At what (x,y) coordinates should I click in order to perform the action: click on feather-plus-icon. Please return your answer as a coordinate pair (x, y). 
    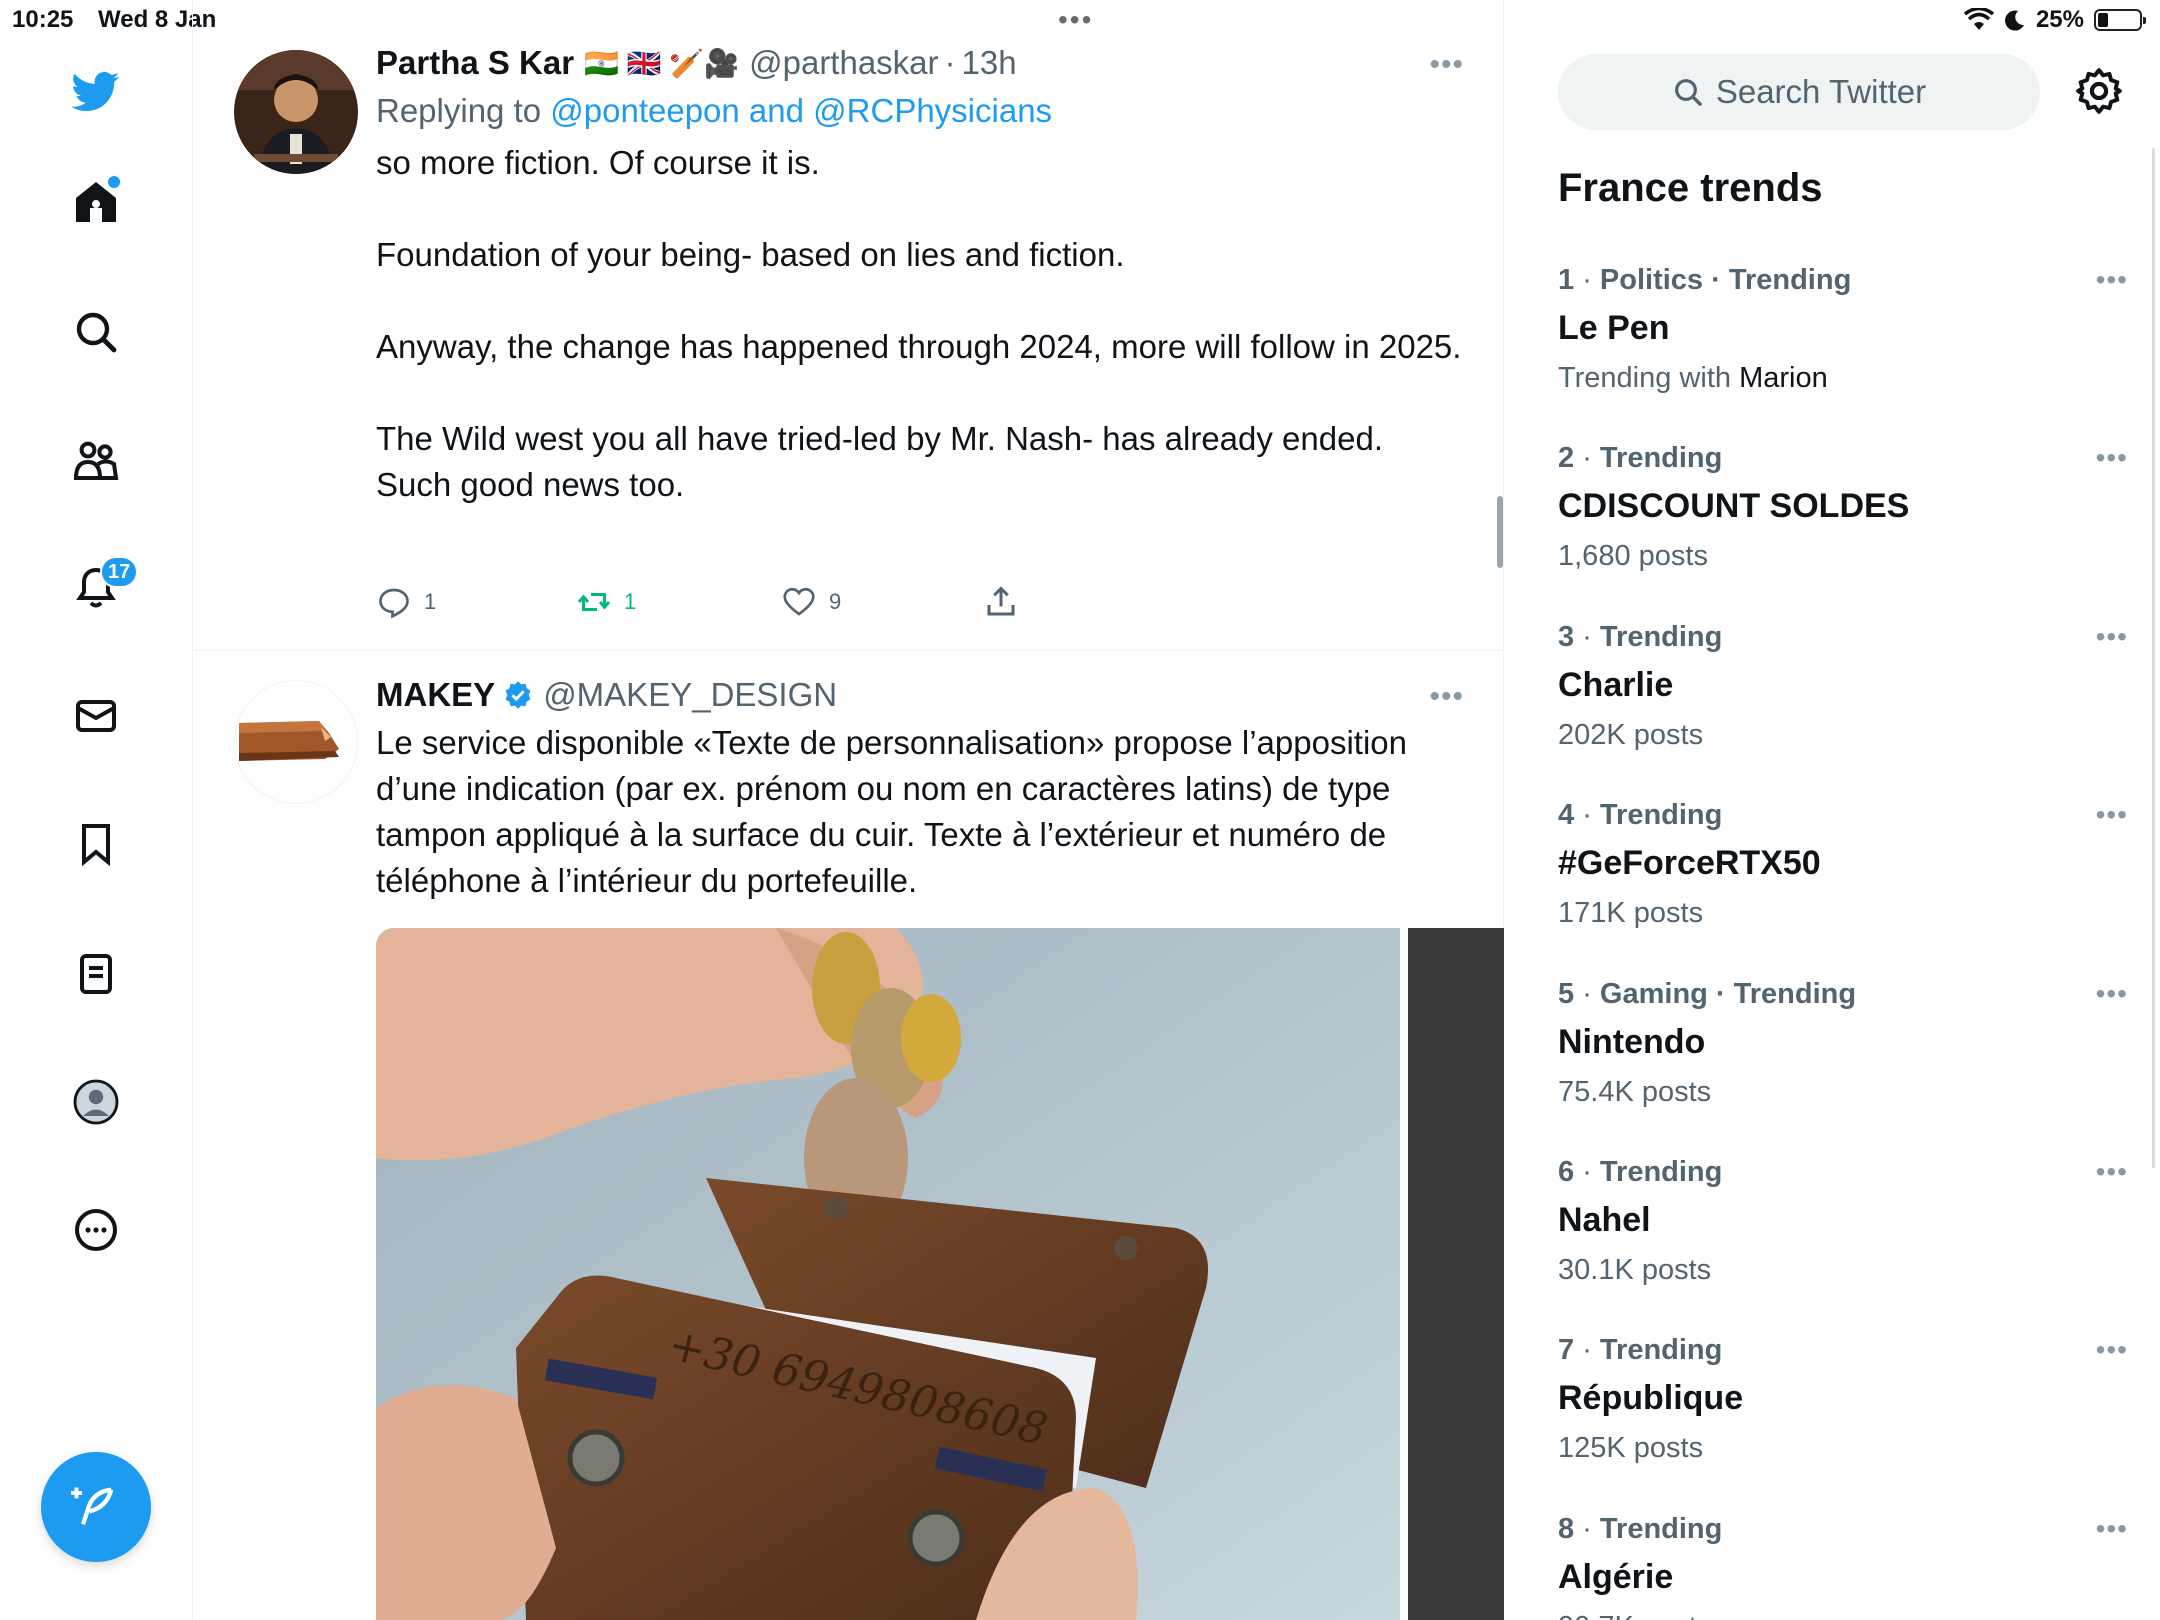
    Looking at the image, I should click on (92, 1506).